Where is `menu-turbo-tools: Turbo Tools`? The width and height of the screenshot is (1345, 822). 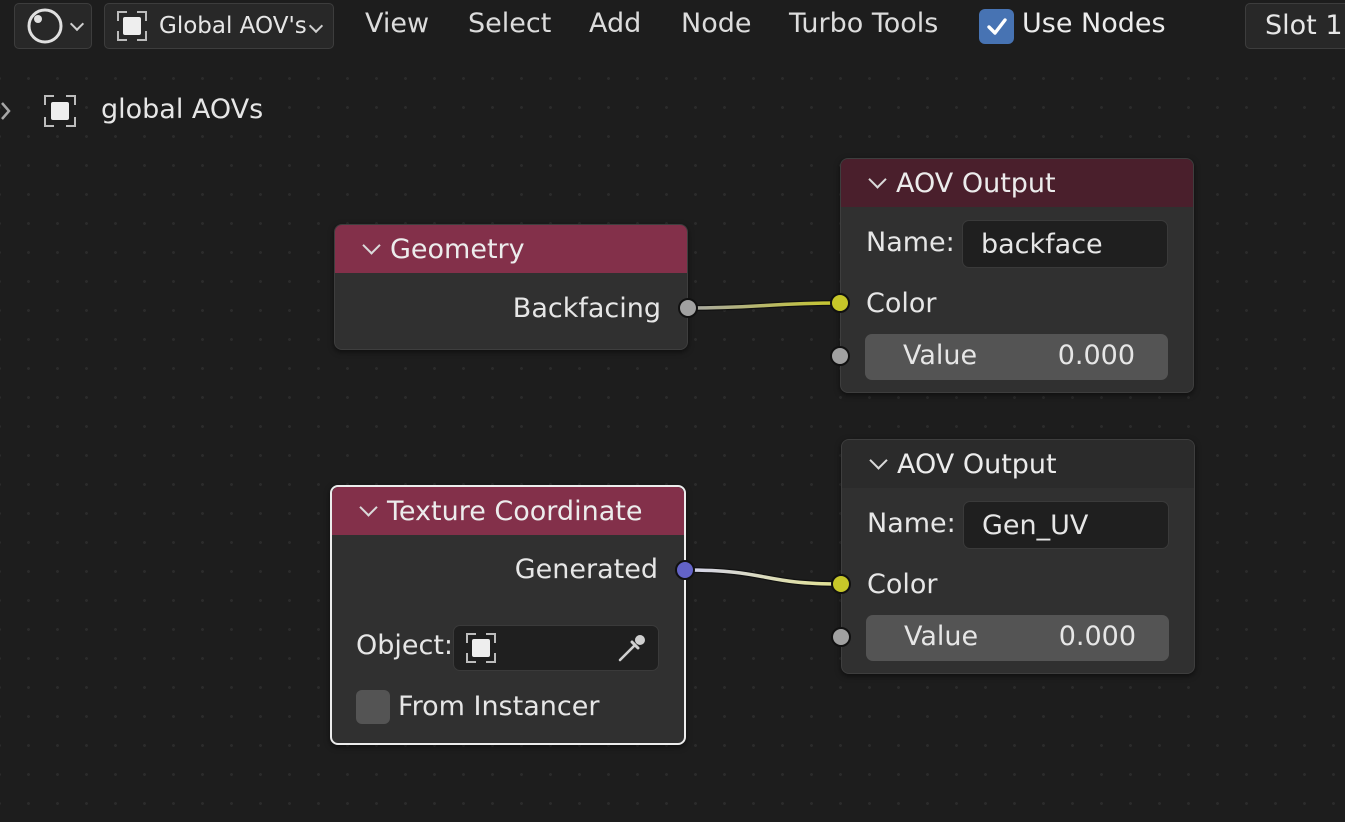 menu-turbo-tools: Turbo Tools is located at coordinates (863, 23).